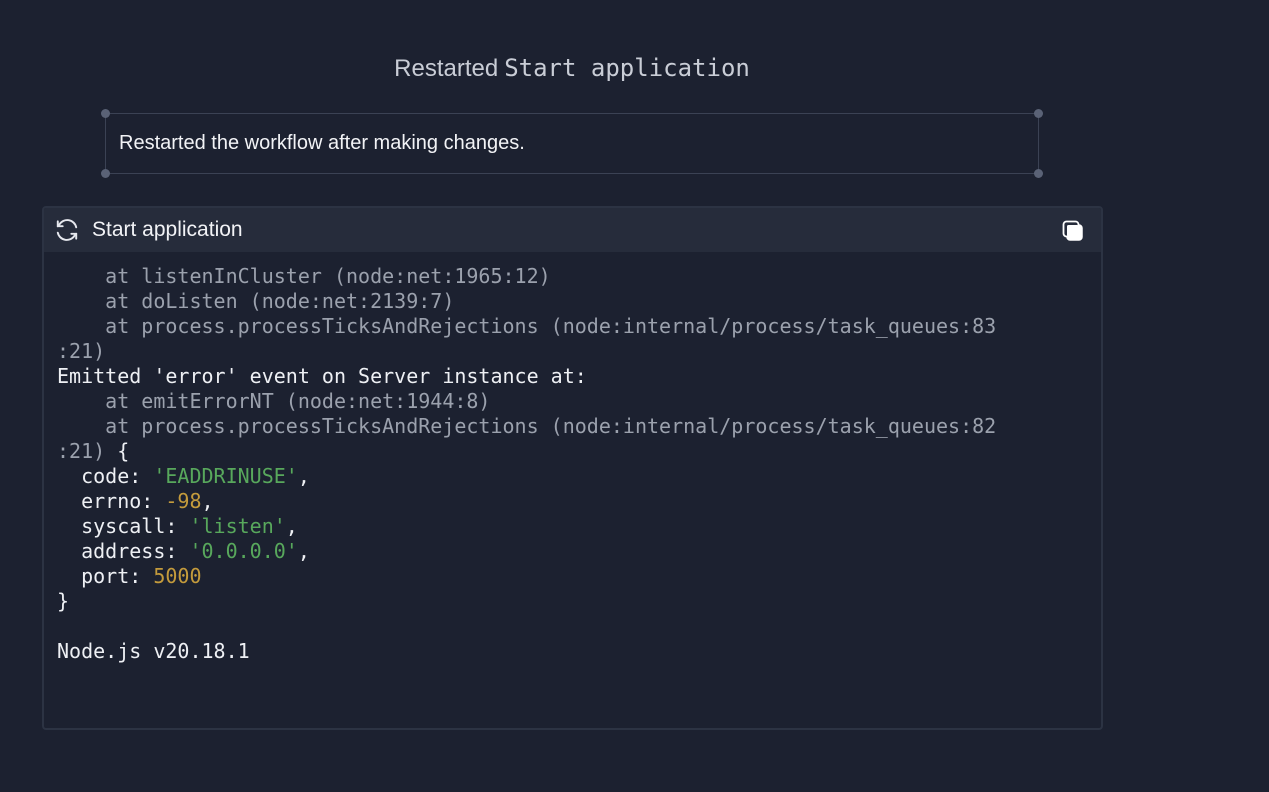  Describe the element at coordinates (237, 526) in the screenshot. I see `syscall-value: 'listen'` at that location.